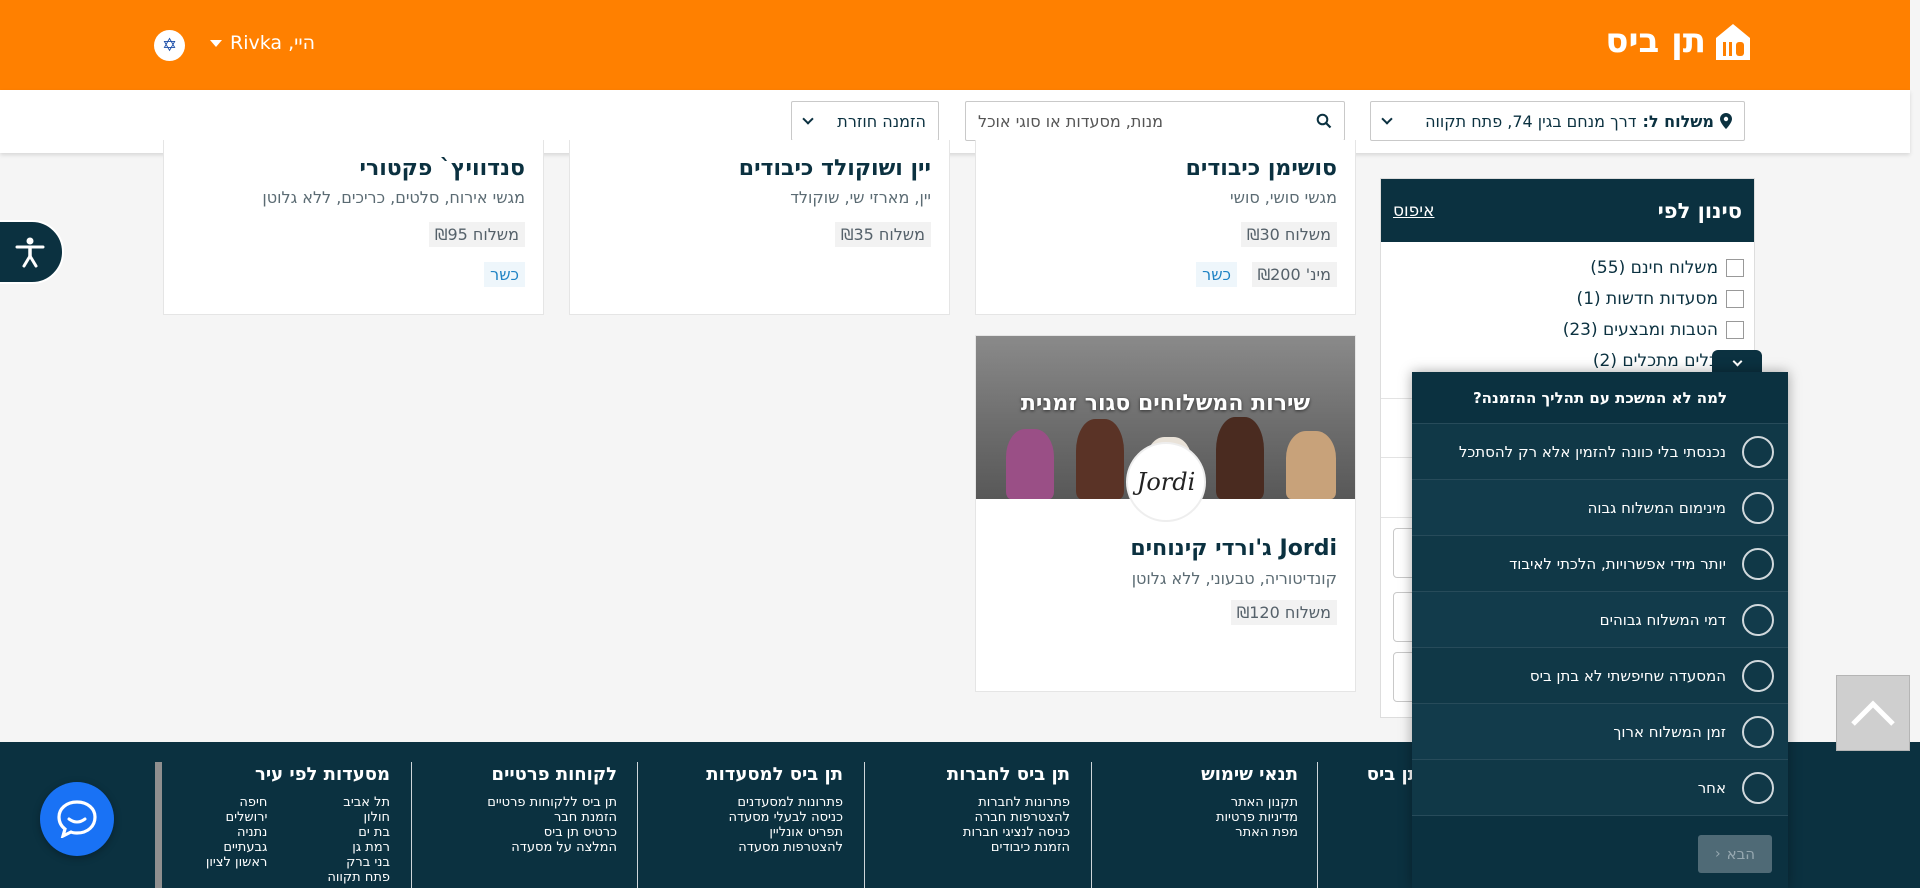 The height and width of the screenshot is (888, 1920). What do you see at coordinates (1233, 548) in the screenshot?
I see `restaurant-name: Jordi ג'ורדי קינוחים` at bounding box center [1233, 548].